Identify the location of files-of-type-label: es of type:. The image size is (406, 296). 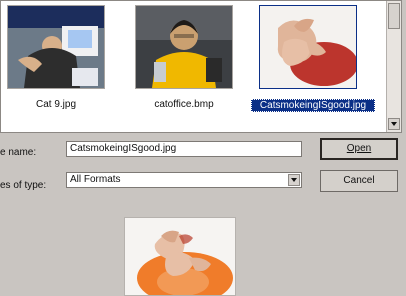
(23, 185).